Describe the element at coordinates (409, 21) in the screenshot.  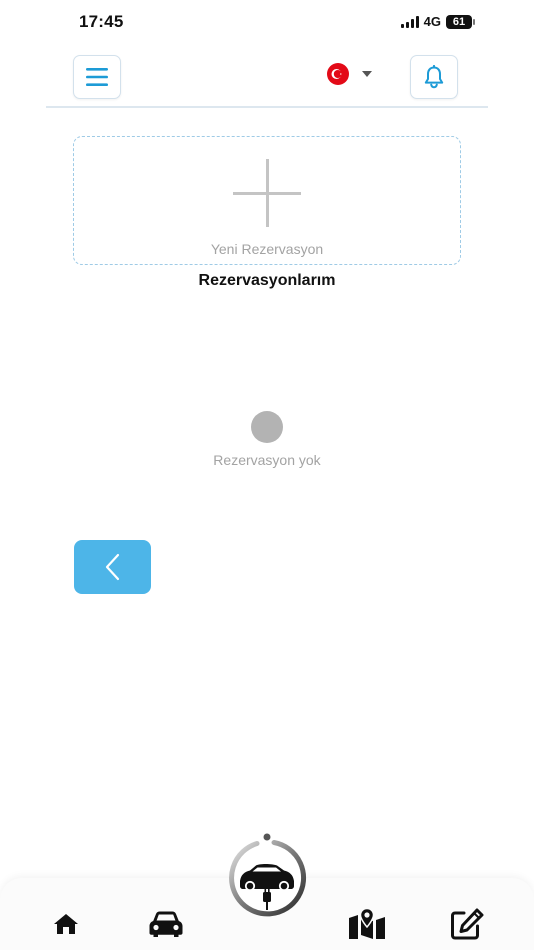
I see `signal-icon` at that location.